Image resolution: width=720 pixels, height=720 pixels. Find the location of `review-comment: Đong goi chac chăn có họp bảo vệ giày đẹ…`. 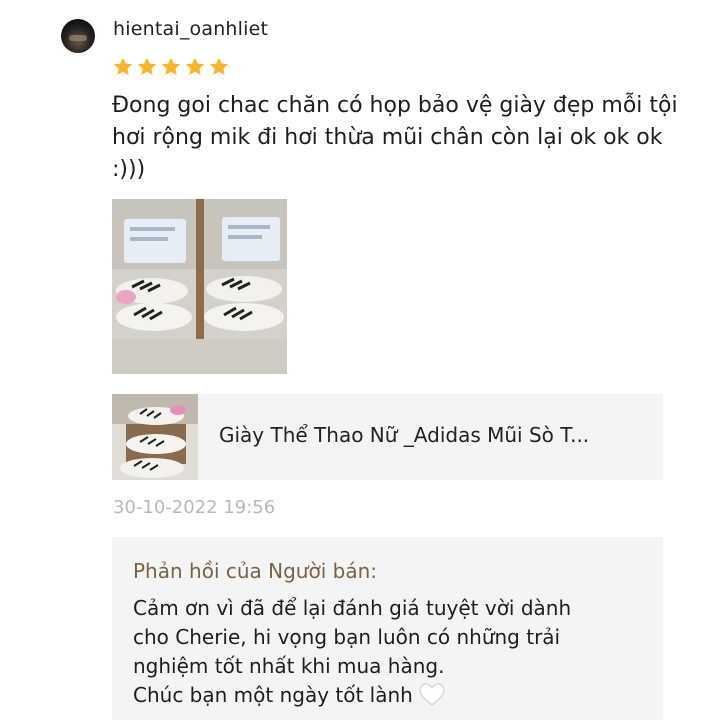

review-comment: Đong goi chac chăn có họp bảo vệ giày đẹ… is located at coordinates (395, 137).